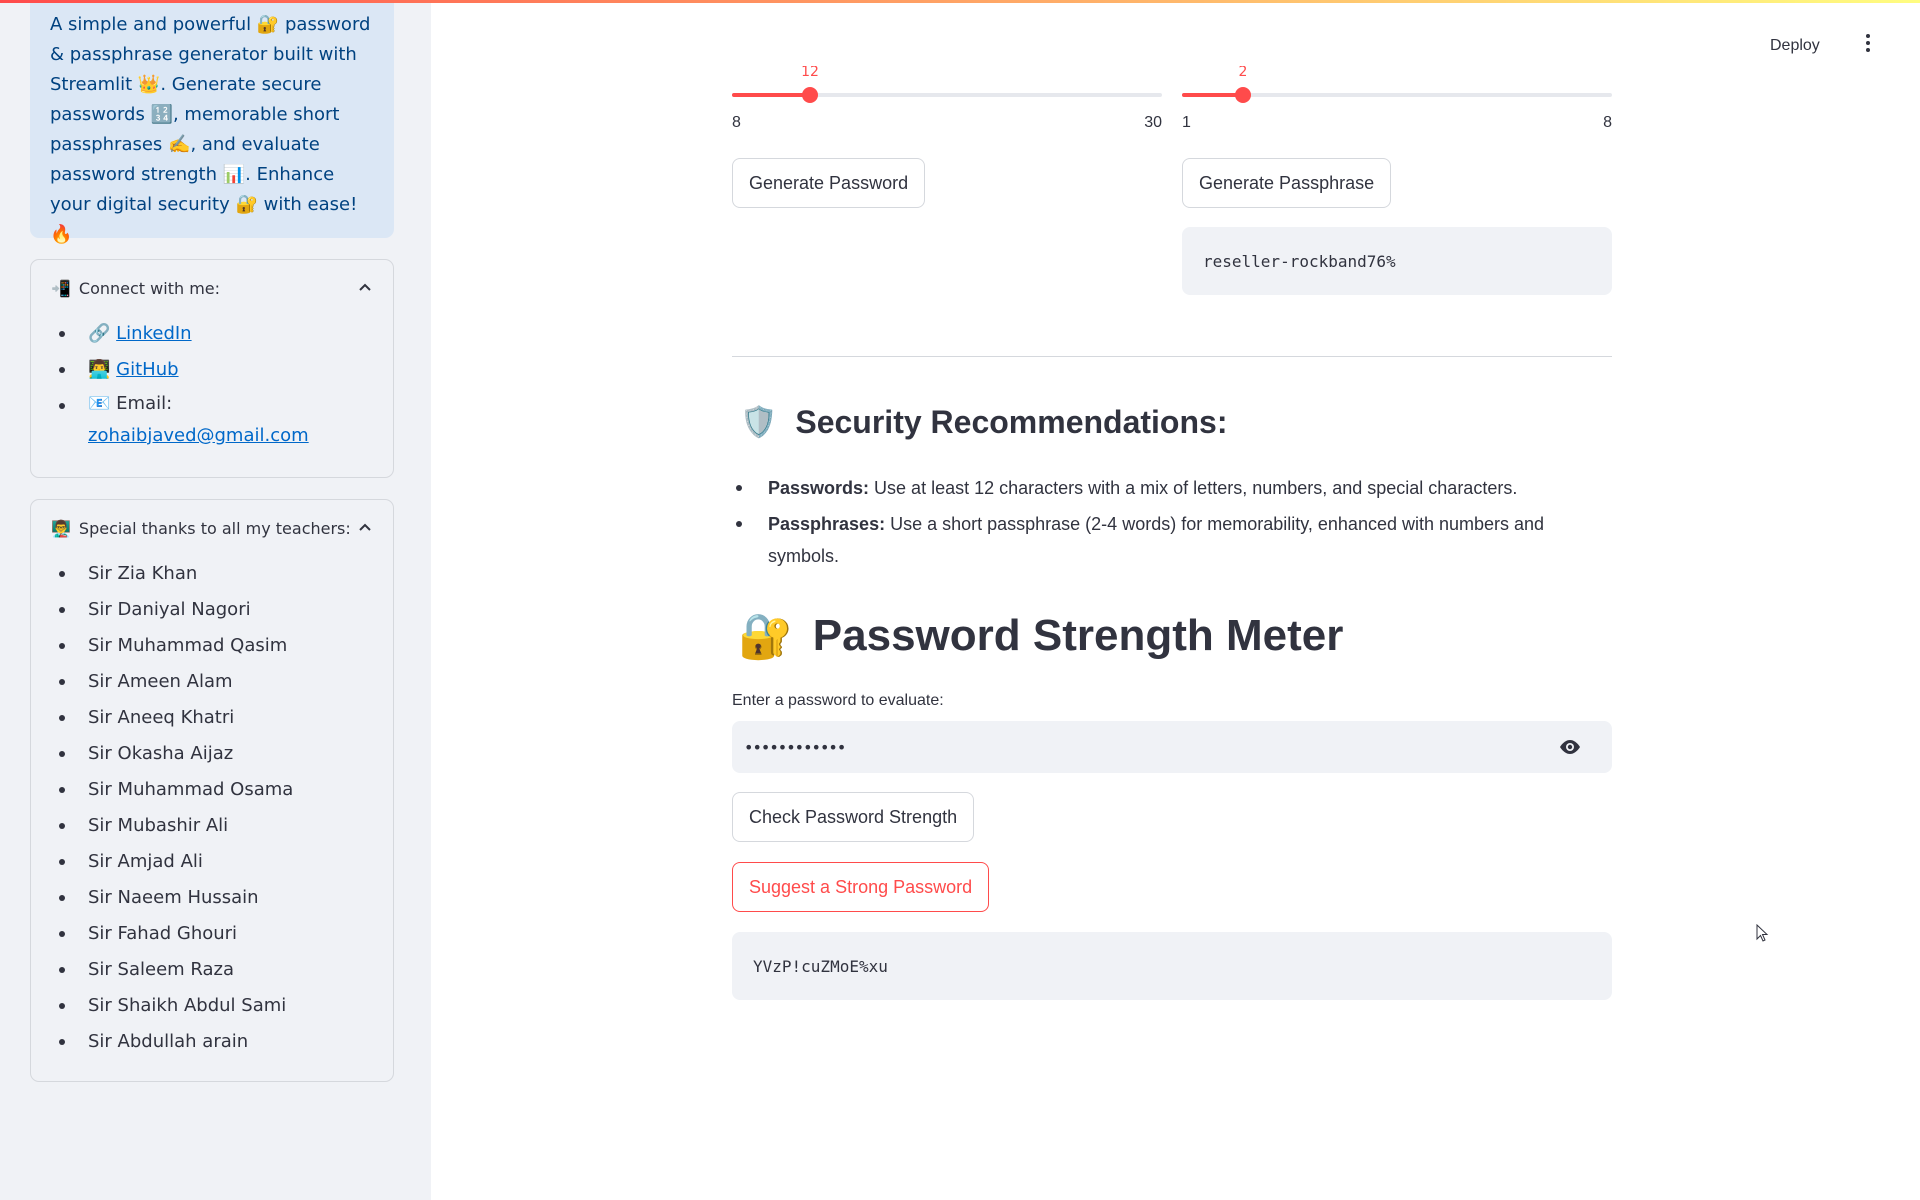 The height and width of the screenshot is (1200, 1920). I want to click on generate-password-button: Generate Password, so click(829, 183).